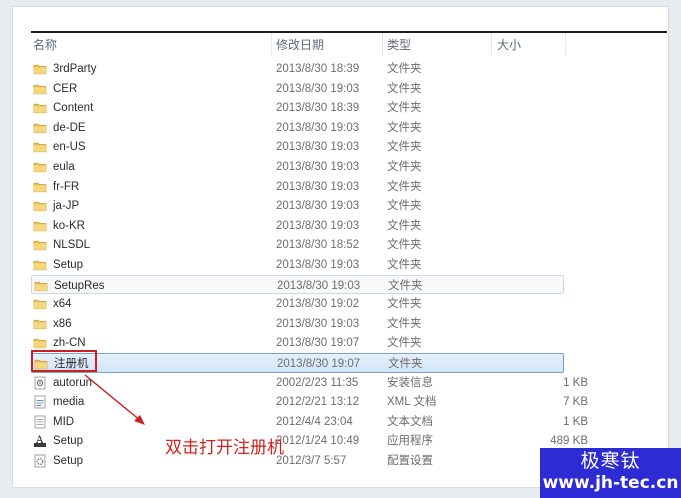 Image resolution: width=681 pixels, height=498 pixels. Describe the element at coordinates (610, 483) in the screenshot. I see `watermark-url: www.jh-tec.cn` at that location.